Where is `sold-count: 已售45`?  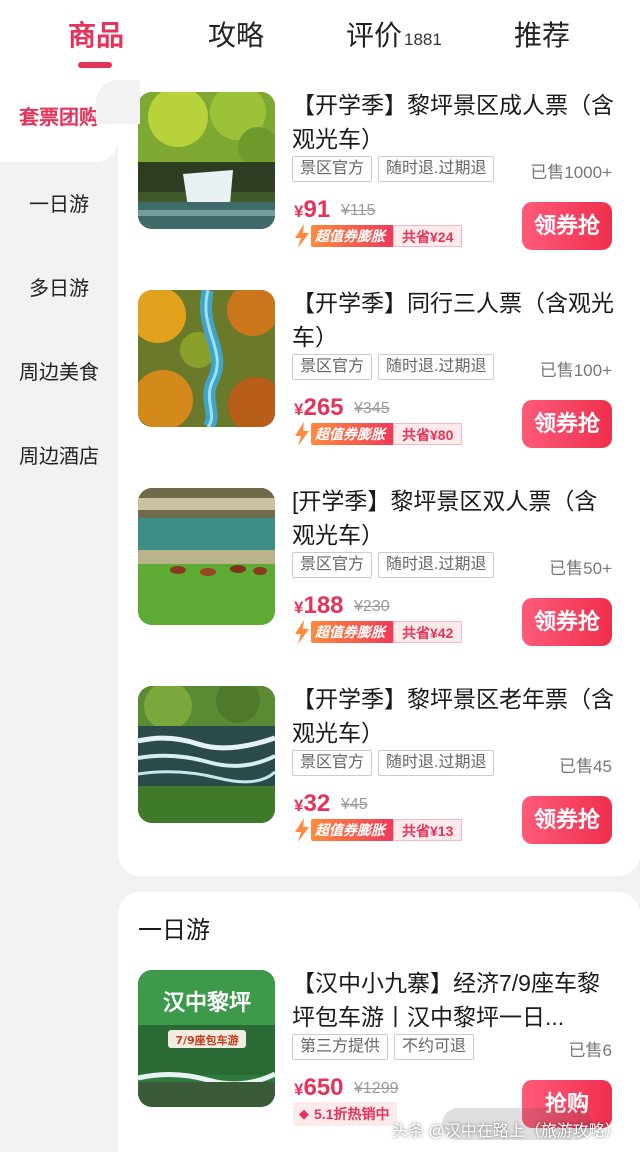
sold-count: 已售45 is located at coordinates (585, 766).